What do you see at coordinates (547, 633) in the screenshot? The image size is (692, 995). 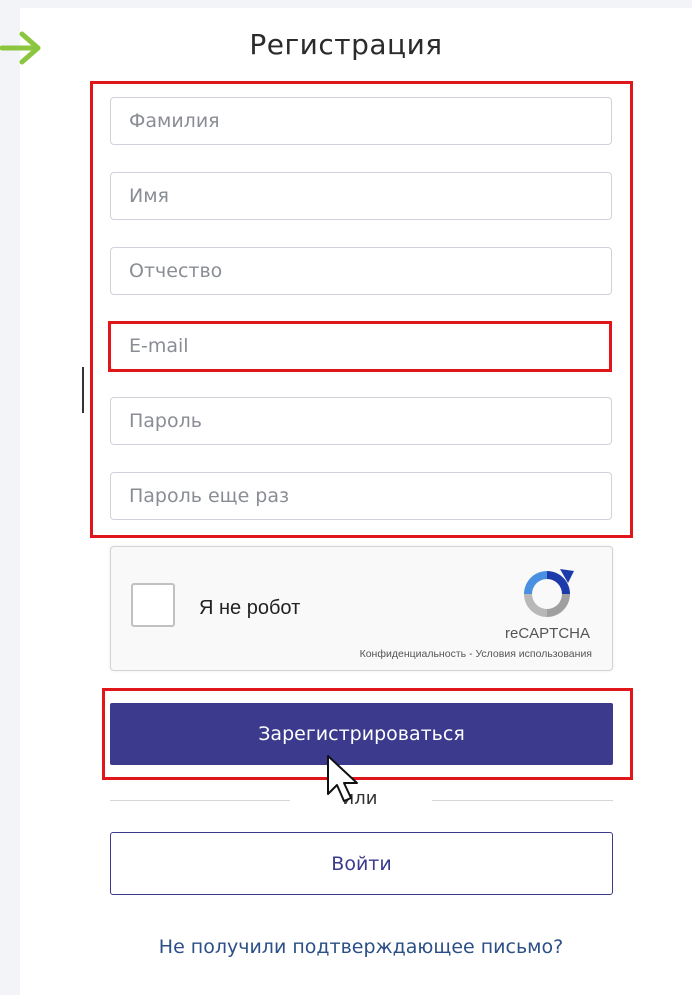 I see `recaptcha-brand: reCAPTCHA` at bounding box center [547, 633].